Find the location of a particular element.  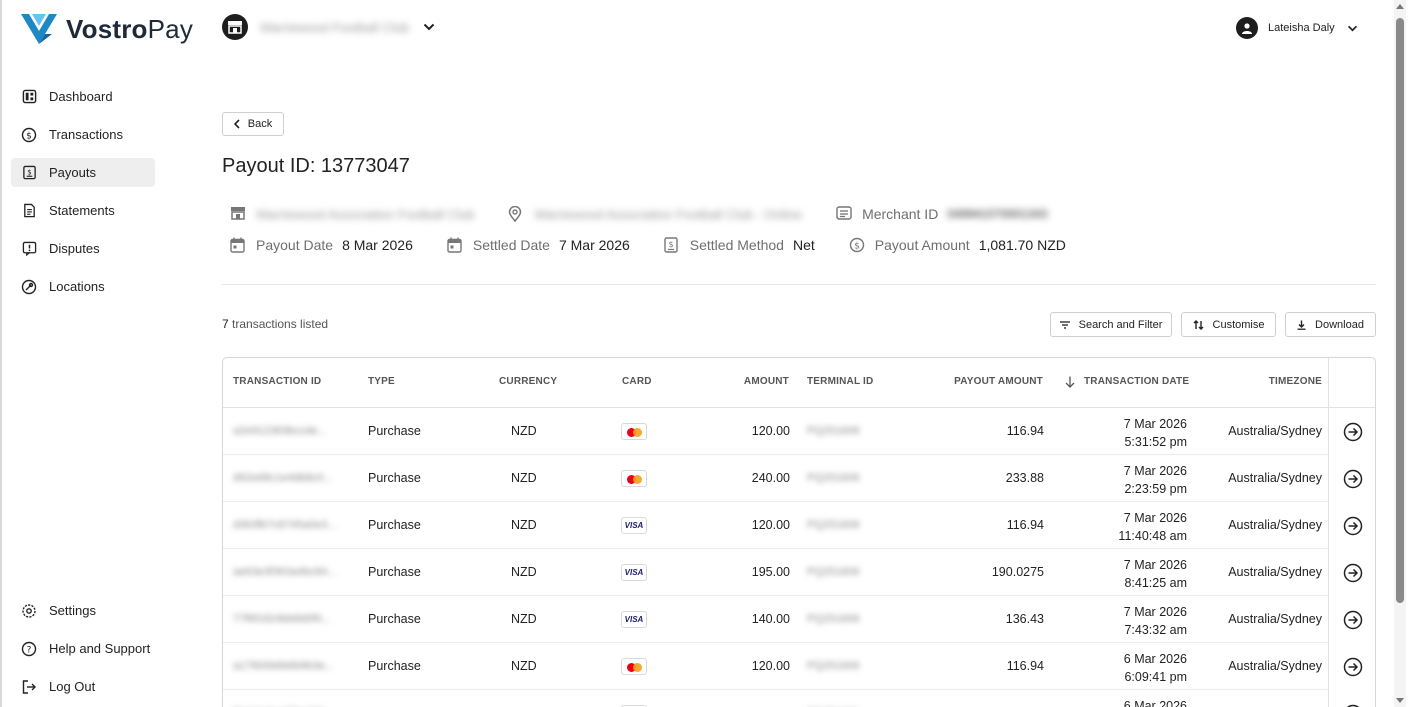

sidebar-item-label: Settings is located at coordinates (72, 610).